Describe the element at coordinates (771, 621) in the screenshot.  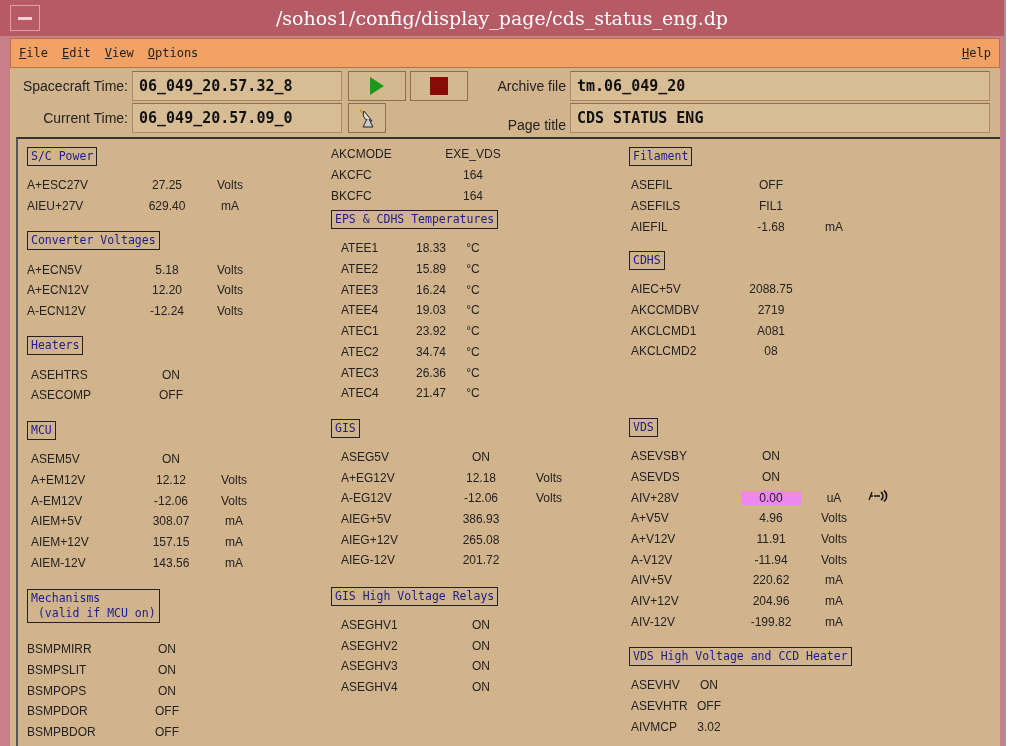
I see `parameter-value: -199.82` at that location.